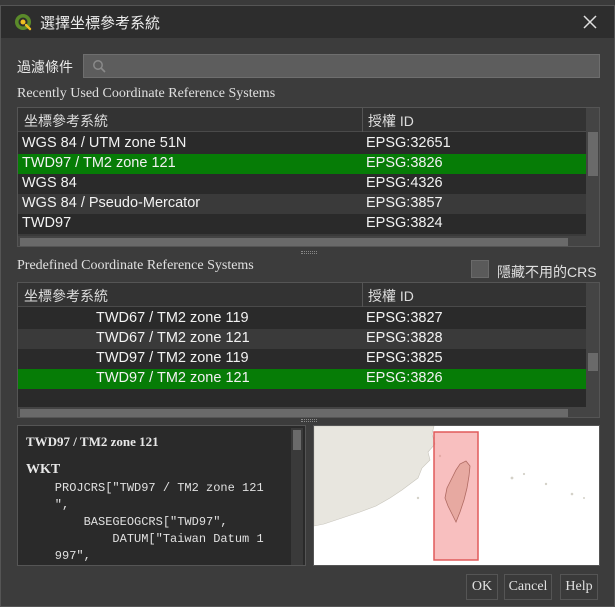 This screenshot has width=615, height=607. Describe the element at coordinates (49, 183) in the screenshot. I see `crs-name-cell: WGS 84` at that location.